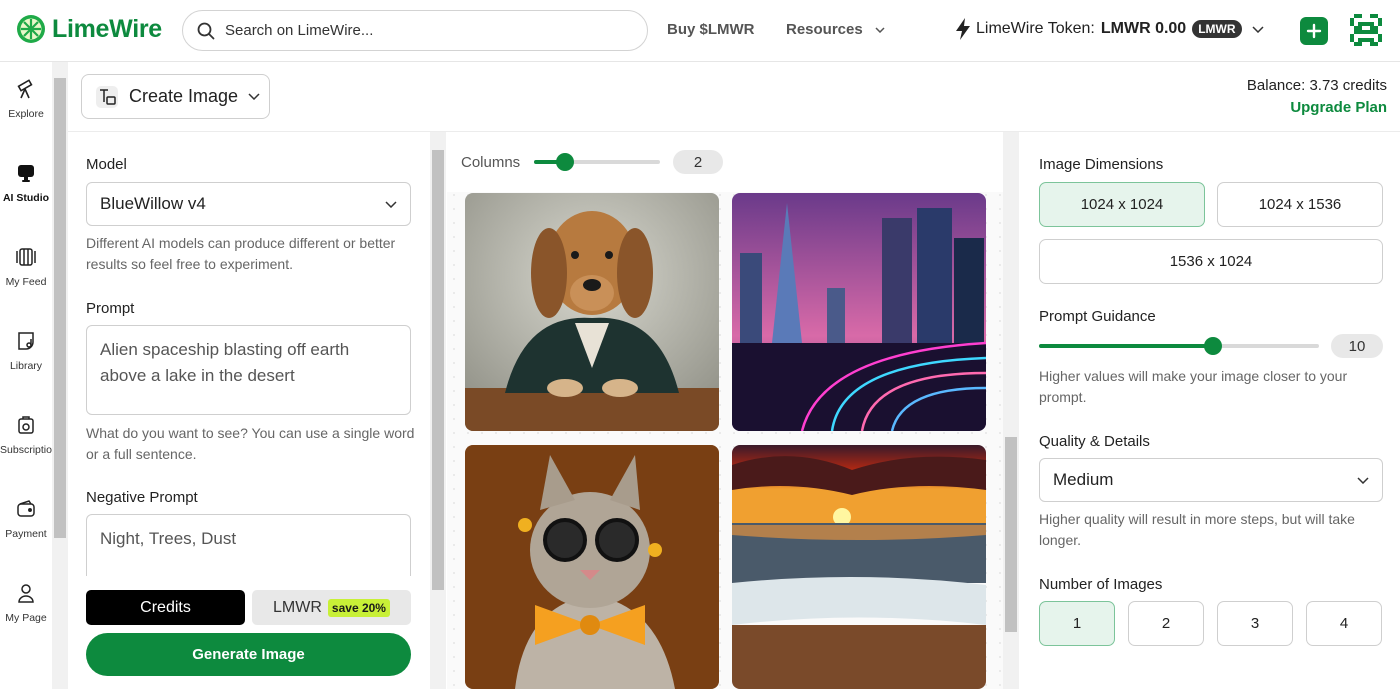 Image resolution: width=1400 pixels, height=689 pixels. Describe the element at coordinates (248, 545) in the screenshot. I see `negative-prompt-textarea: Night, Trees, Dust` at that location.